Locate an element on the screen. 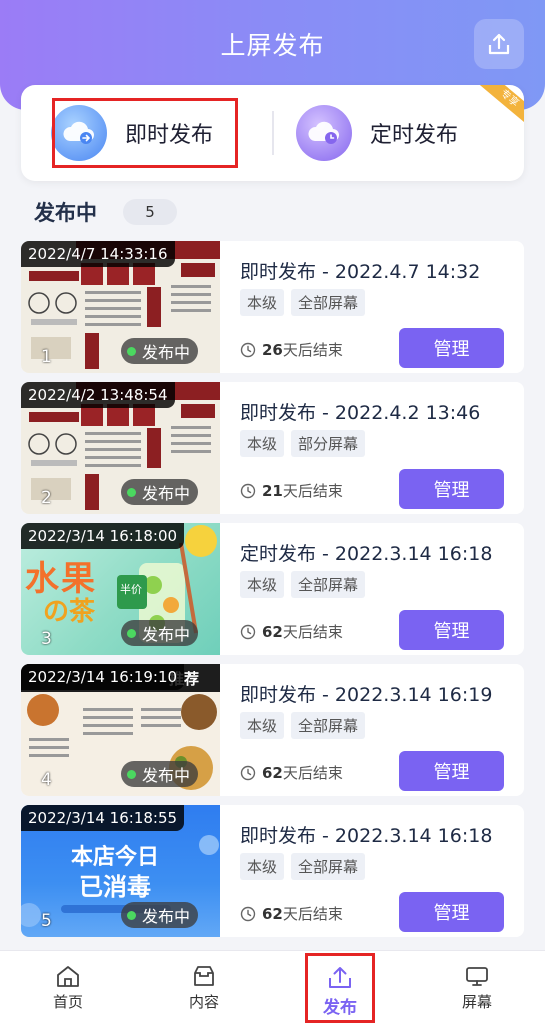 The width and height of the screenshot is (545, 1025). page-title: 上屏发布 is located at coordinates (272, 45).